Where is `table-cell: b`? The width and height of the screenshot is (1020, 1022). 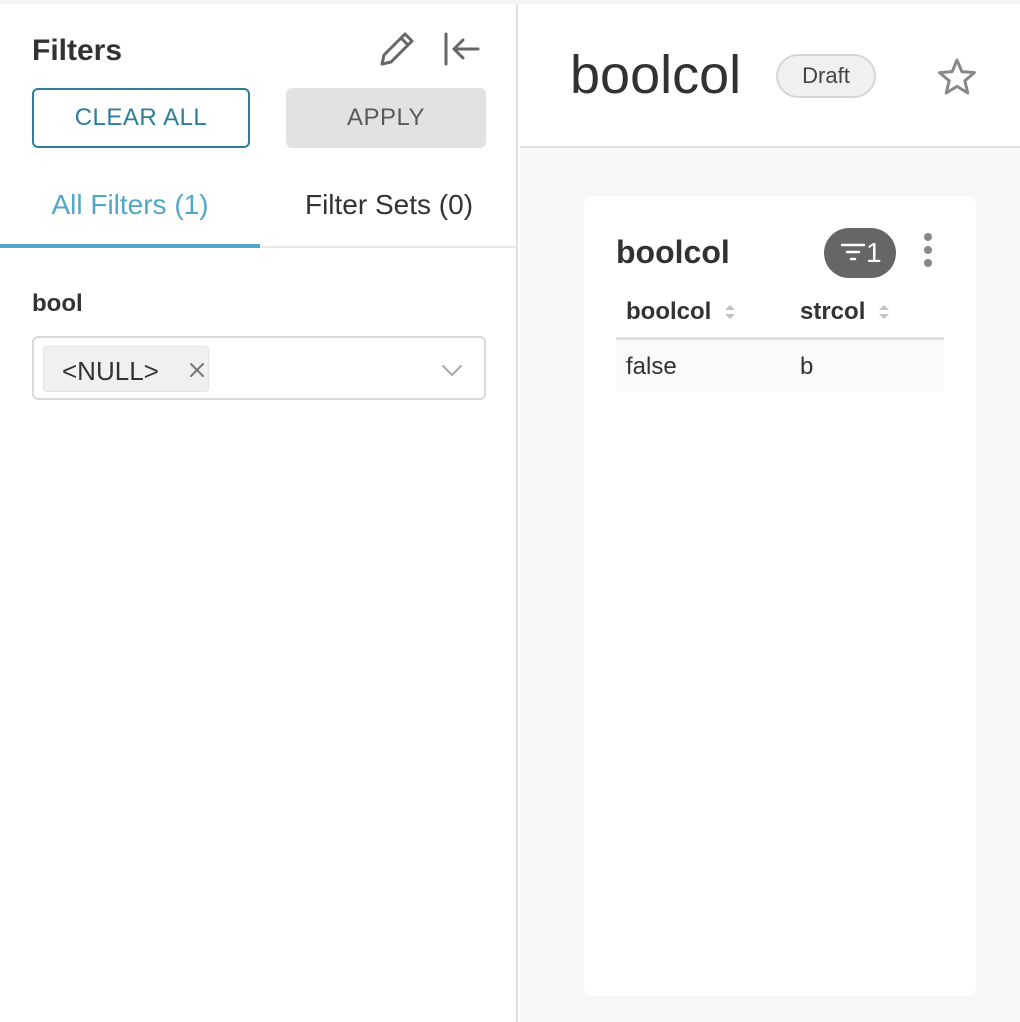
table-cell: b is located at coordinates (807, 366).